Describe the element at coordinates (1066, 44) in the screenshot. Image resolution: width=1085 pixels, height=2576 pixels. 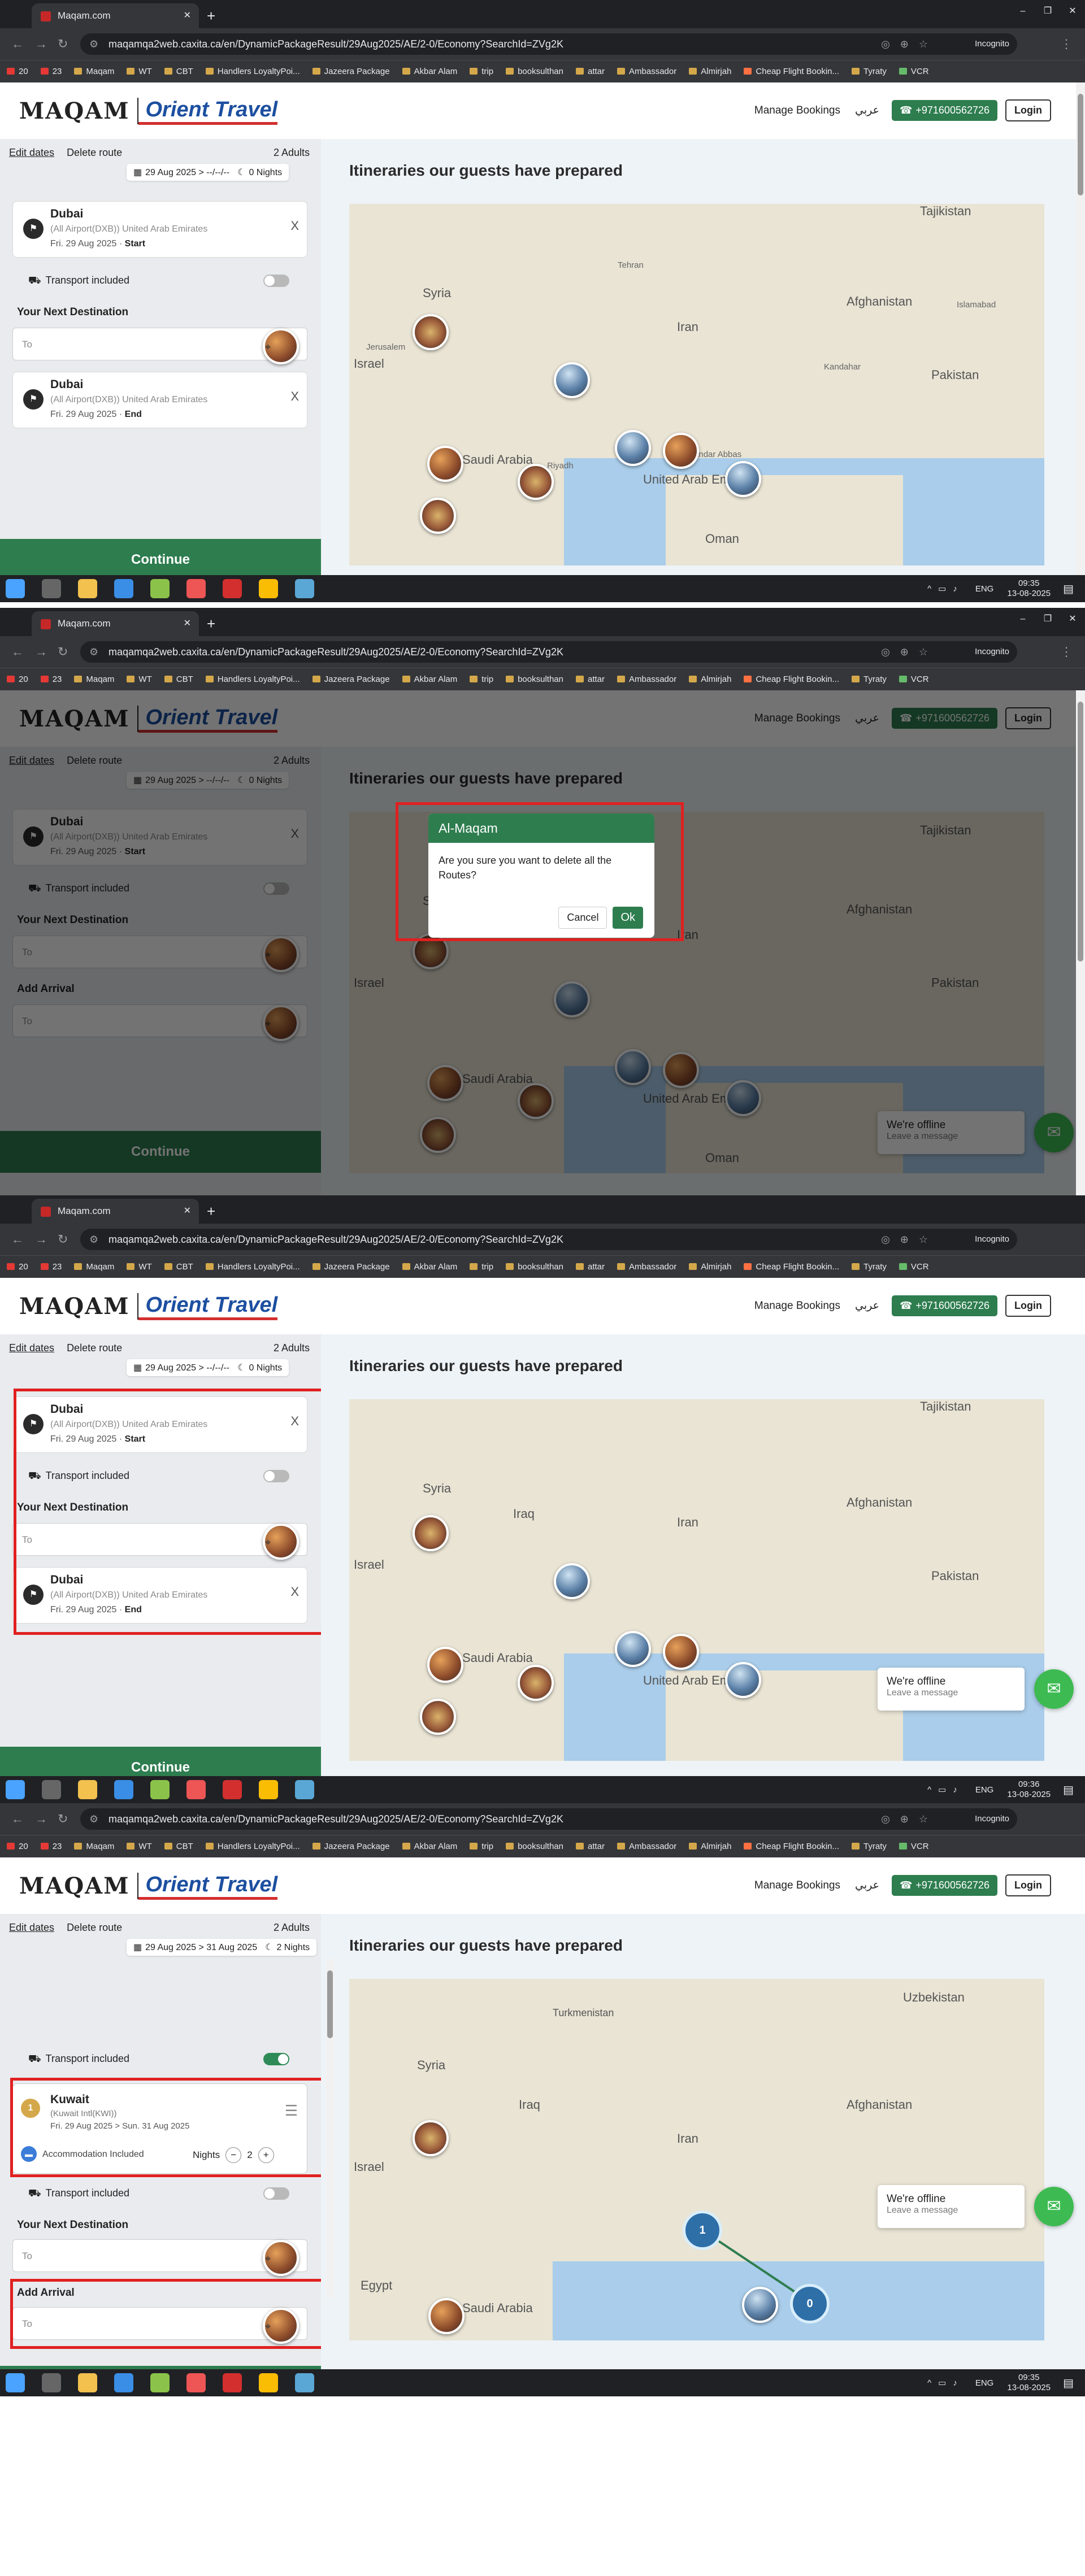
I see `browser-menu-icon: ⋮` at that location.